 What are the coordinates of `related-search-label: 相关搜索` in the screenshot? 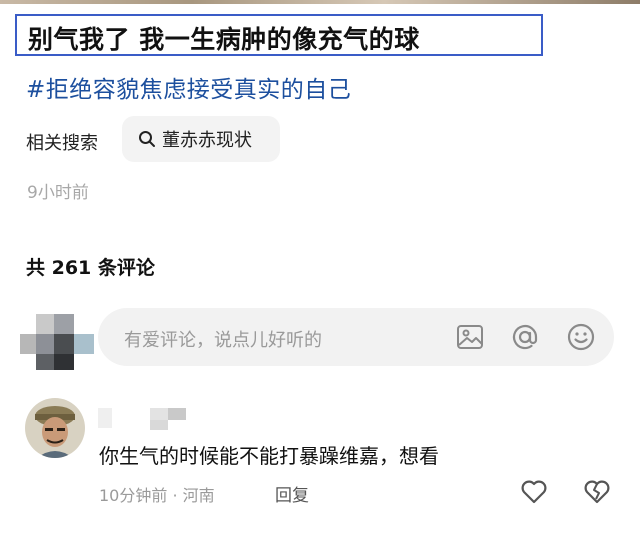 It's located at (62, 143).